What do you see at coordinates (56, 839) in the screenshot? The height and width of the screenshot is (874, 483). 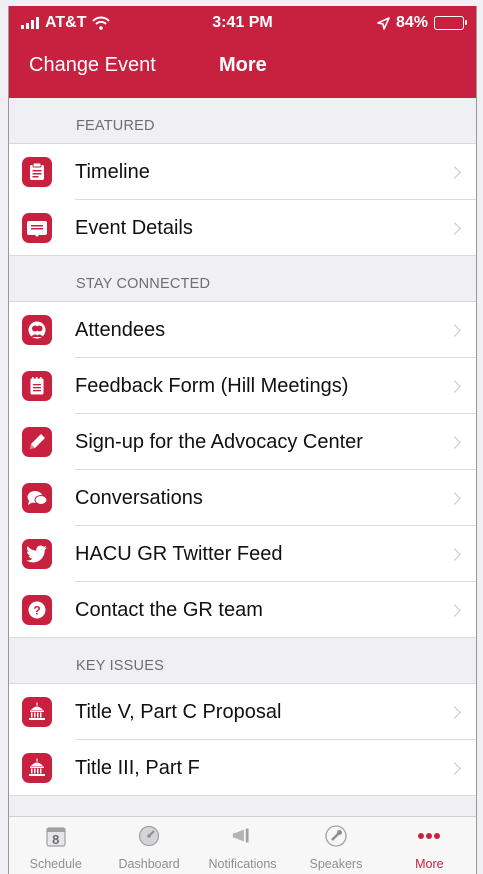 I see `calendar-day-number: 8` at bounding box center [56, 839].